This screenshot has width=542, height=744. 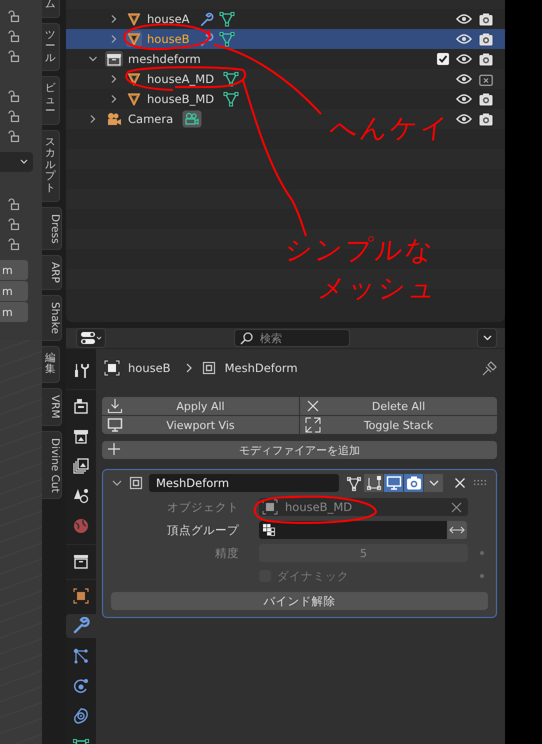 I want to click on checkbox, so click(x=443, y=59).